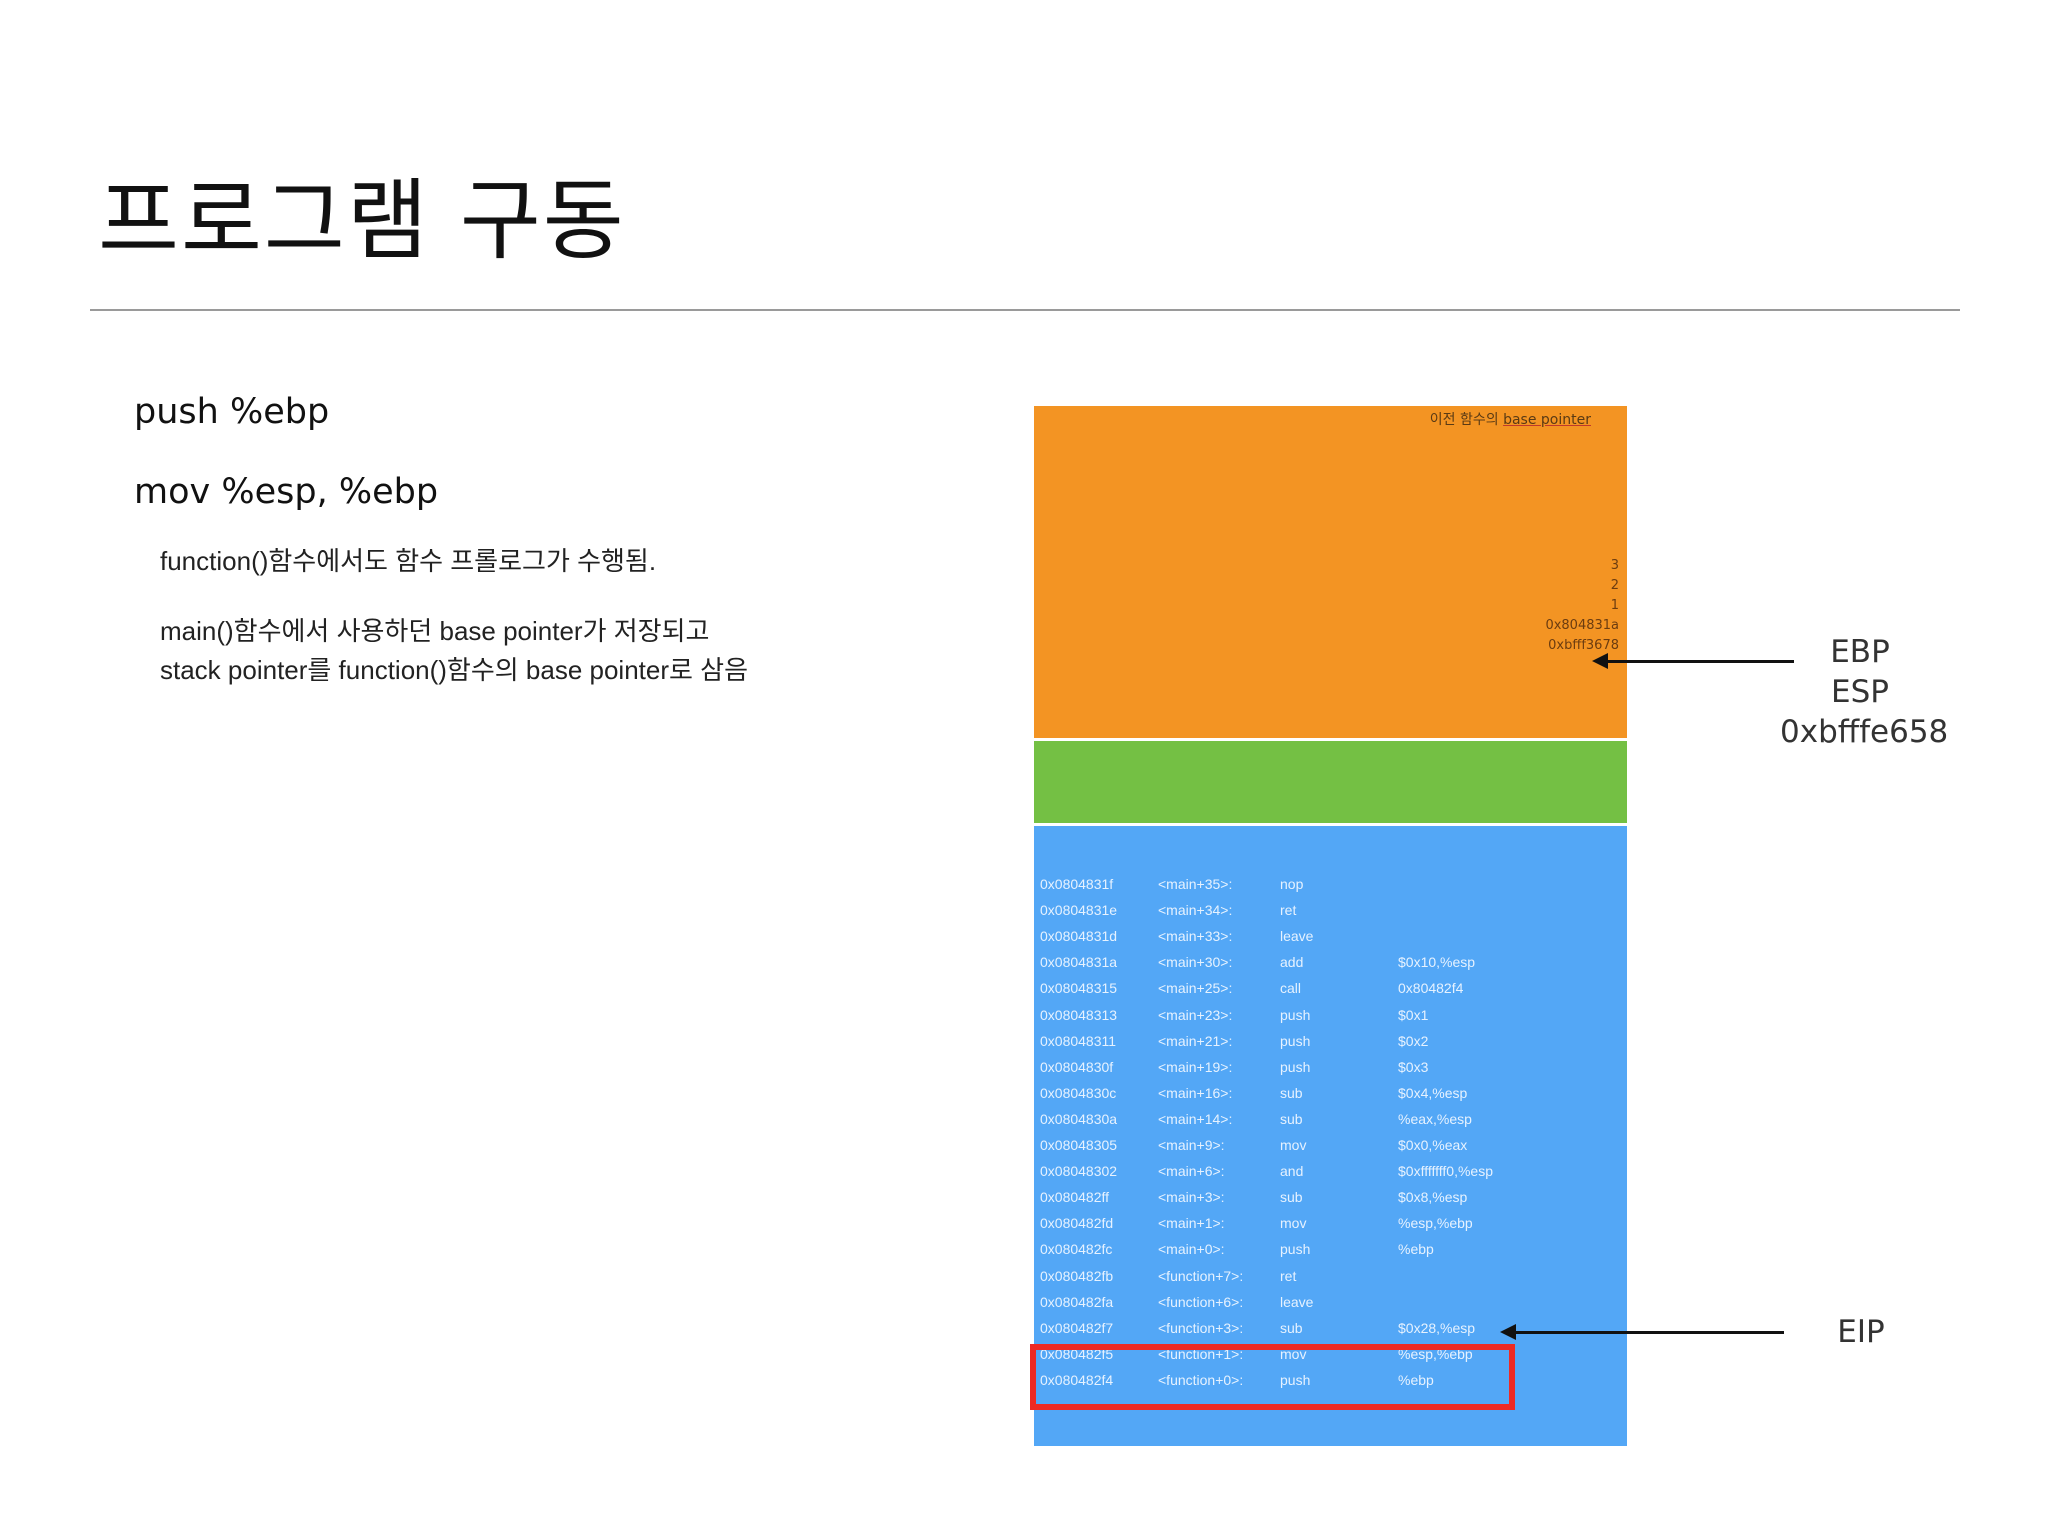  I want to click on disasm-sym: <function+3>:, so click(1201, 1327).